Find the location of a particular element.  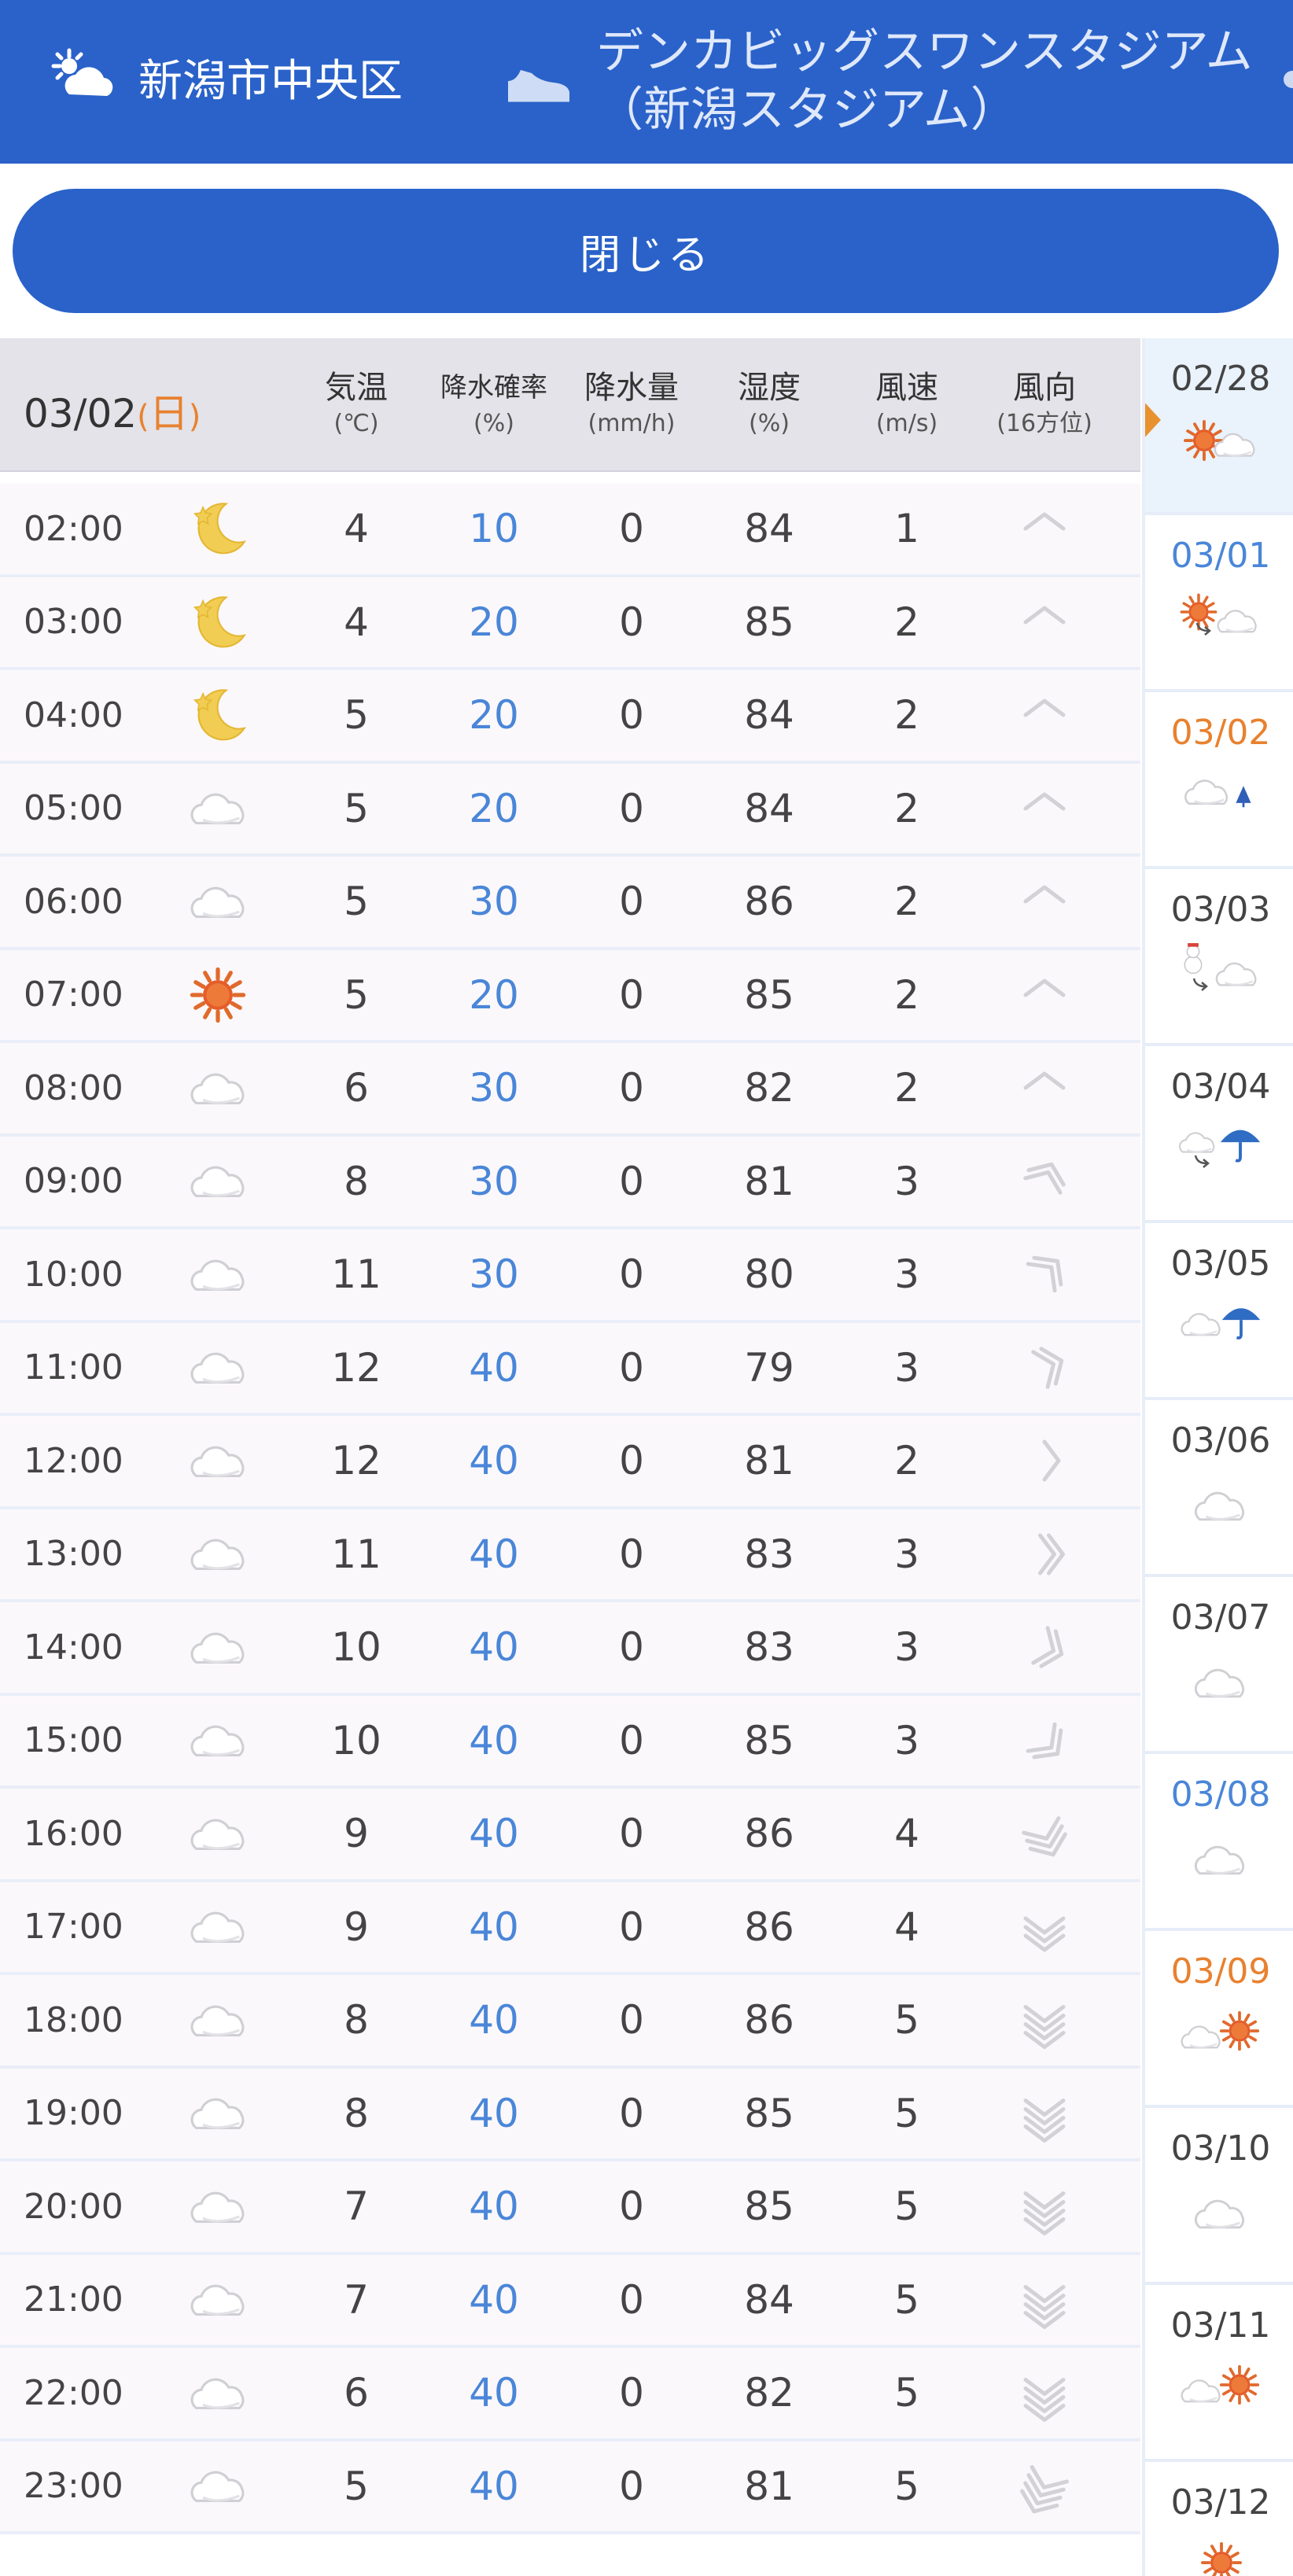

row-time: 21:00 is located at coordinates (73, 2299).